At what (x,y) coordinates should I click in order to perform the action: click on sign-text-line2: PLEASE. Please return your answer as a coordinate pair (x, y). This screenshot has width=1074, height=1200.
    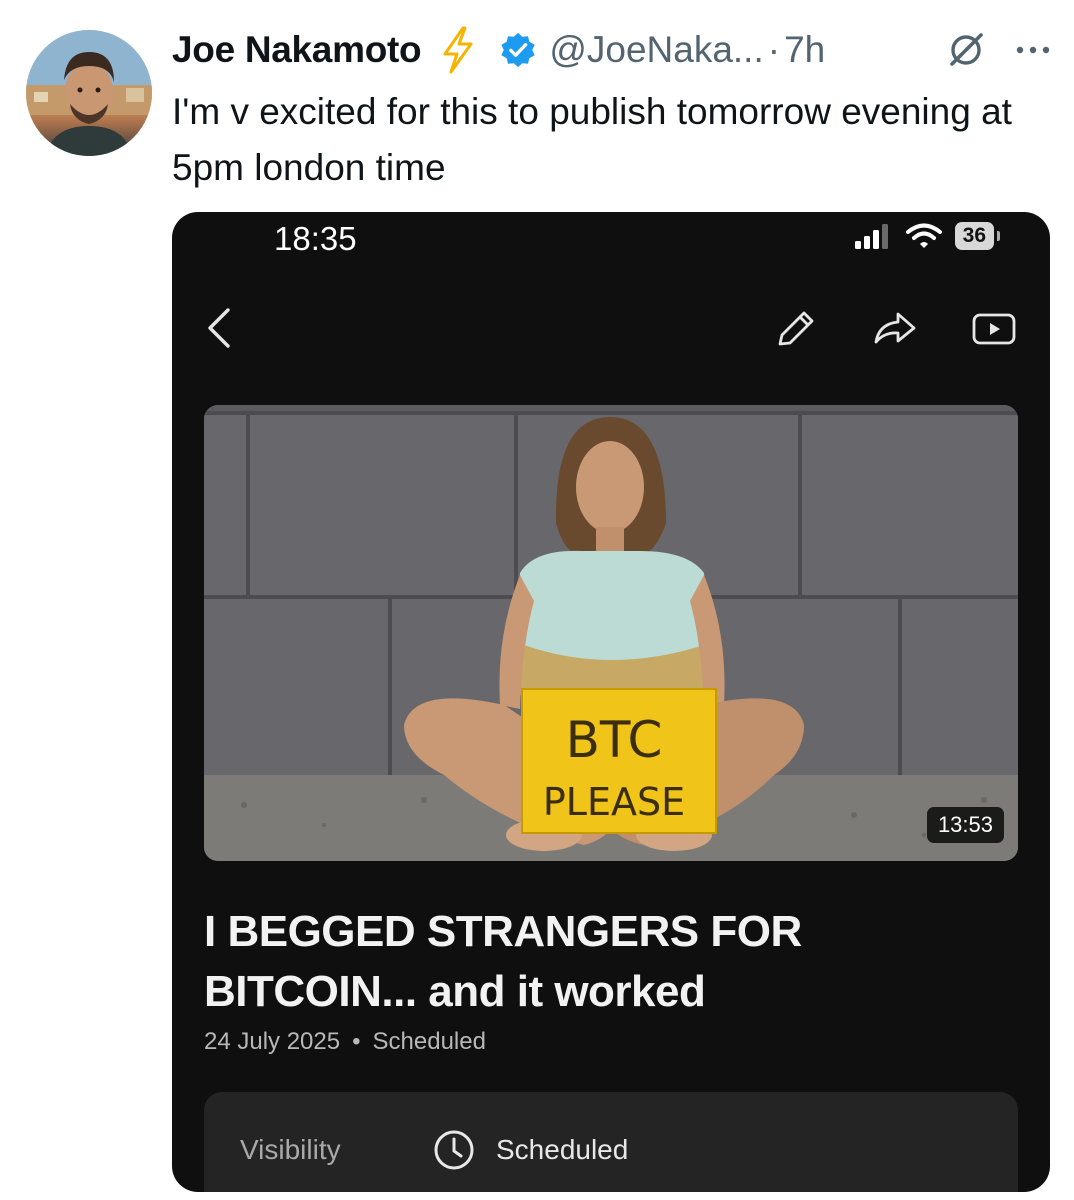
    Looking at the image, I should click on (614, 802).